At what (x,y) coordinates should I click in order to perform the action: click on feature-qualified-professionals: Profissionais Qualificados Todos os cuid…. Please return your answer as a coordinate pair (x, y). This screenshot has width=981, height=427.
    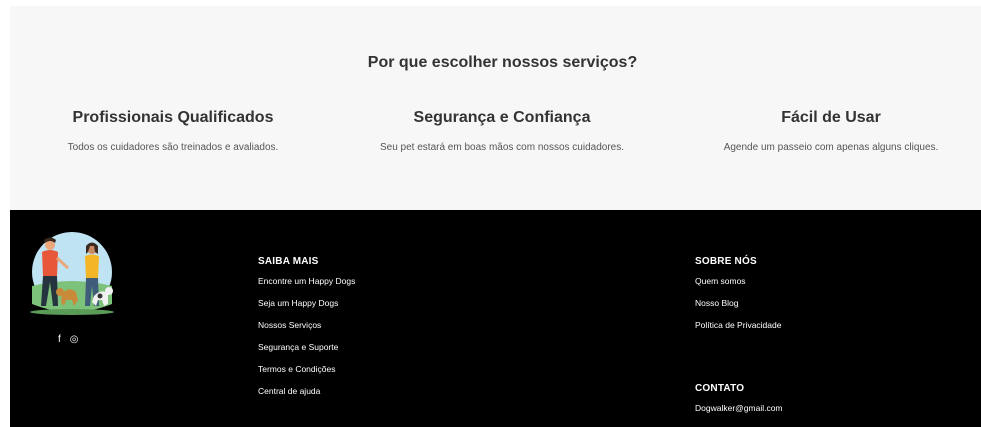
    Looking at the image, I should click on (173, 131).